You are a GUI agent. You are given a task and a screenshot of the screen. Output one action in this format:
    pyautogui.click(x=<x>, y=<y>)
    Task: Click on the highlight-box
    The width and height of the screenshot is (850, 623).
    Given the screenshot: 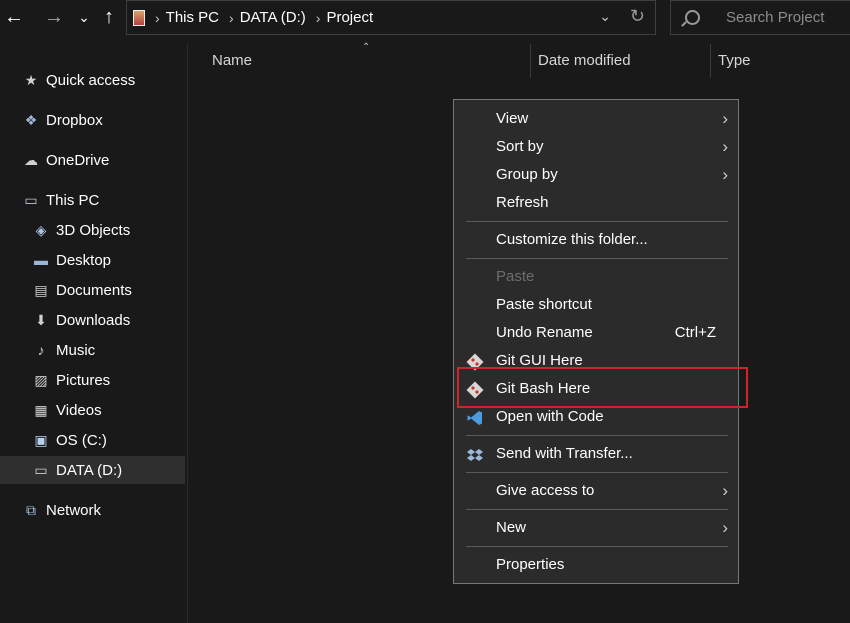 What is the action you would take?
    pyautogui.click(x=602, y=387)
    